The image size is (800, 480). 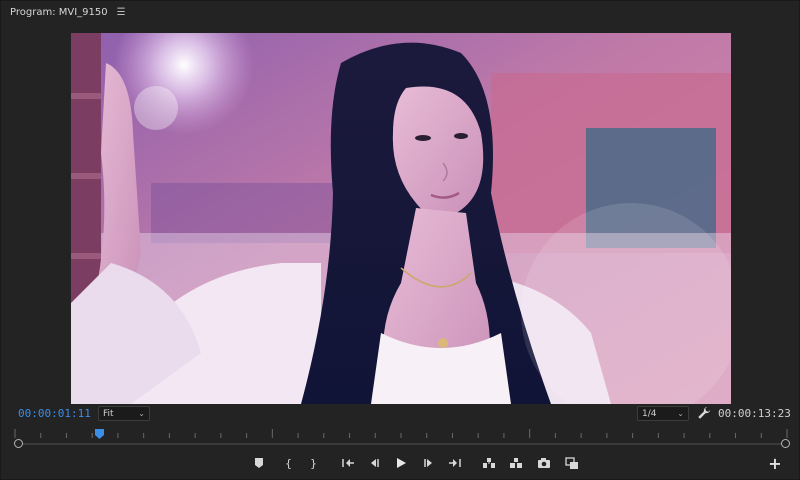 I want to click on play-button, so click(x=401, y=463).